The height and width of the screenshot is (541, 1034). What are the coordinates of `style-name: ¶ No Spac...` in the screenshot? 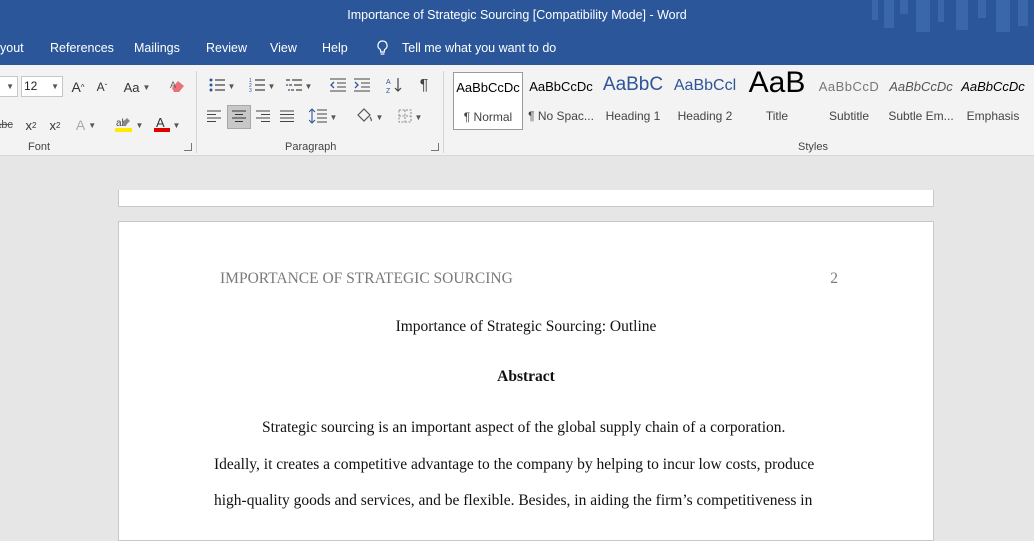 It's located at (561, 116).